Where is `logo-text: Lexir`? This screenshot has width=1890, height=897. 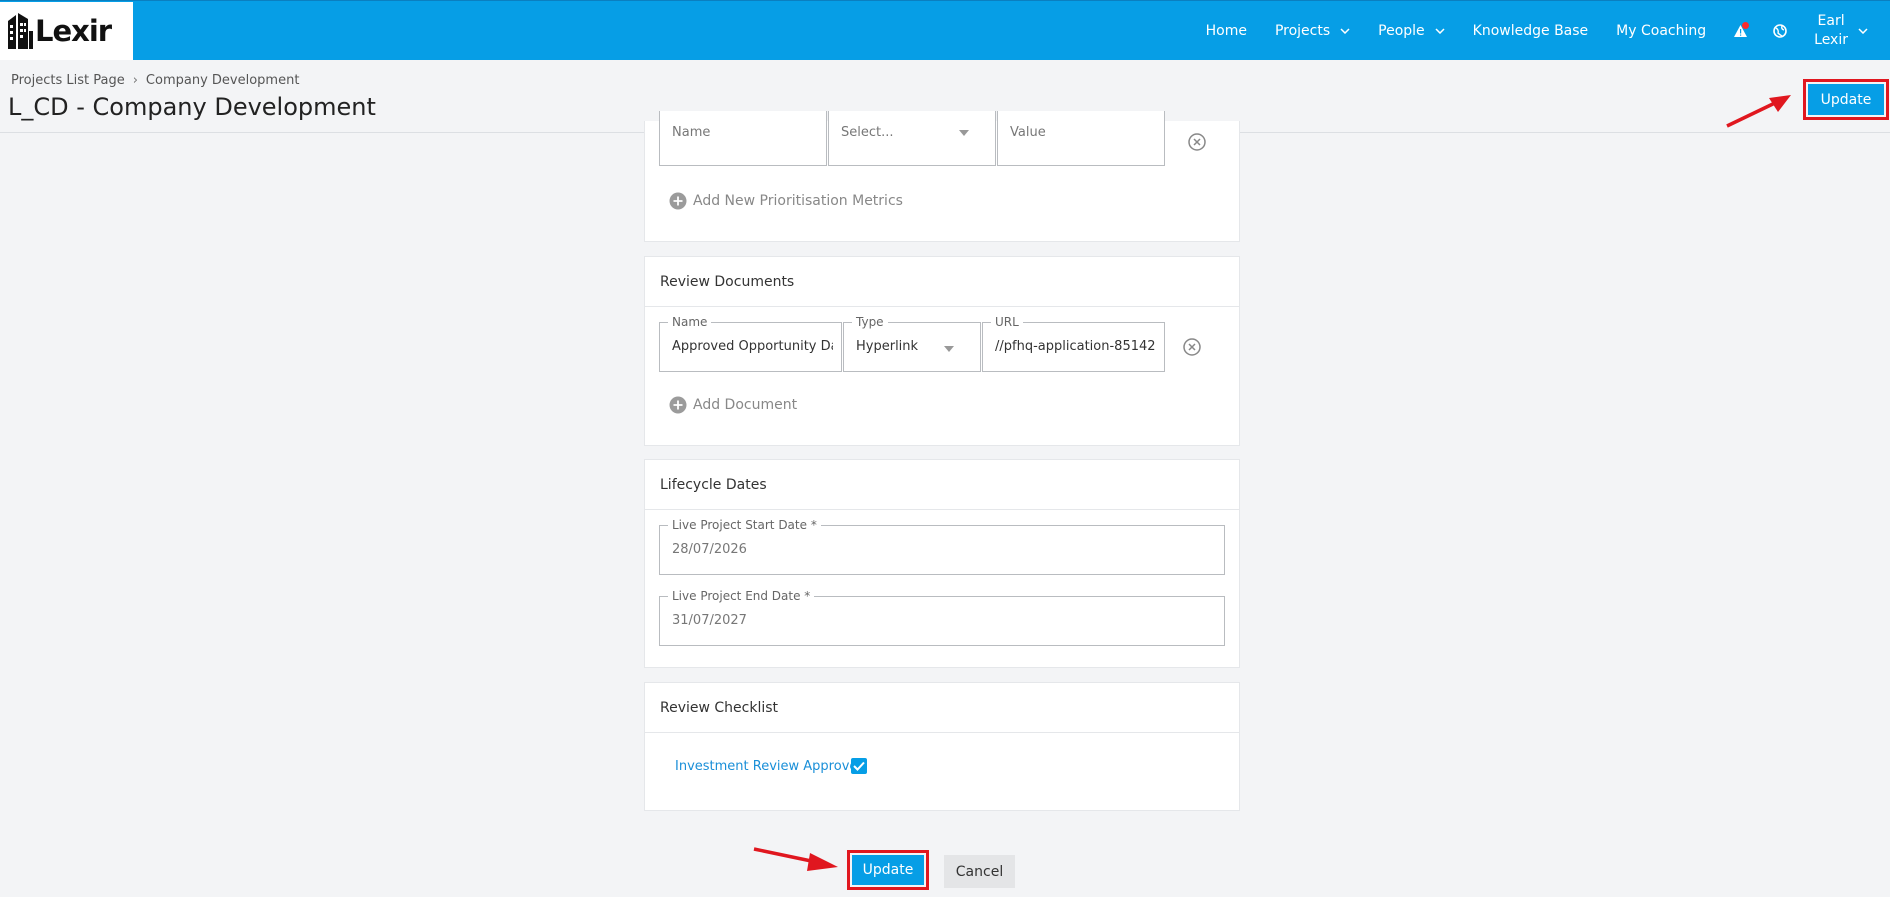 logo-text: Lexir is located at coordinates (73, 31).